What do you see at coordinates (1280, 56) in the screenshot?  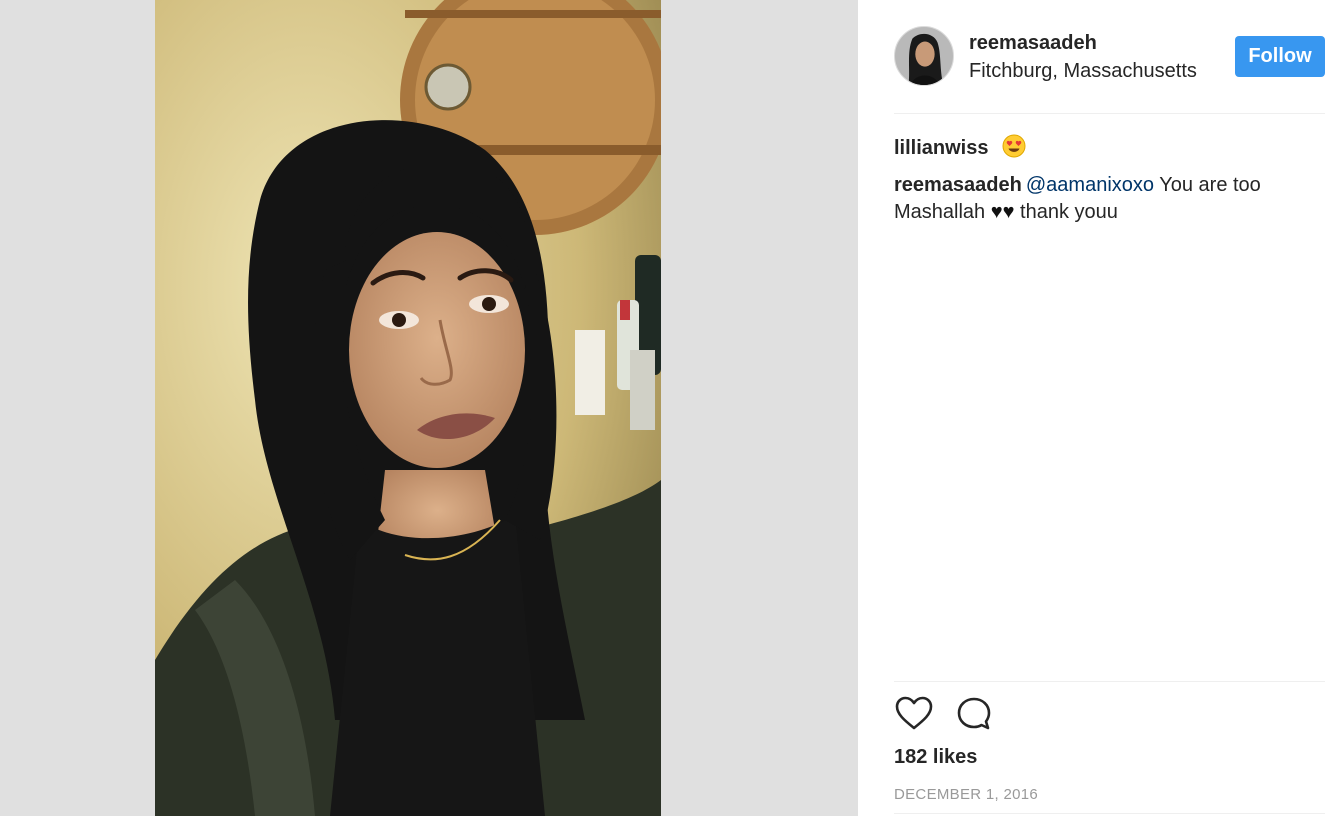 I see `follow-button: Follow` at bounding box center [1280, 56].